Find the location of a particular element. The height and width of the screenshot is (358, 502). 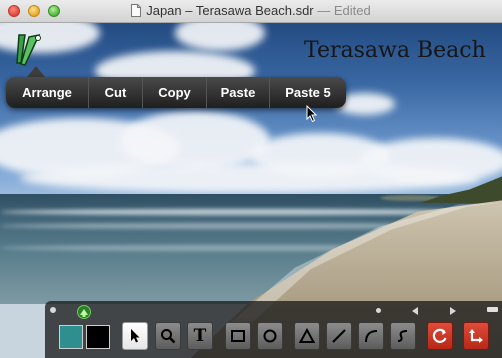

previous-page-icon is located at coordinates (415, 311).